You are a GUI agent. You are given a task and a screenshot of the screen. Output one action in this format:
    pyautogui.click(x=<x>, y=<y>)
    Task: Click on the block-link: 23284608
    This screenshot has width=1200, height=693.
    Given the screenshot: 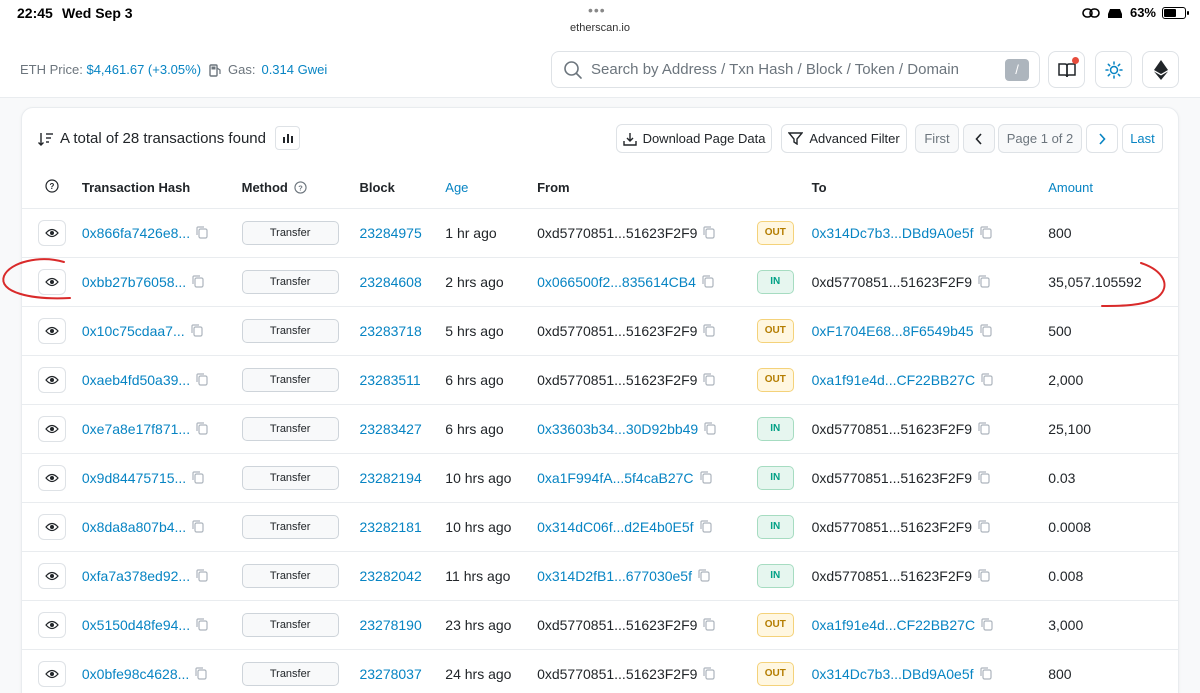 What is the action you would take?
    pyautogui.click(x=390, y=282)
    